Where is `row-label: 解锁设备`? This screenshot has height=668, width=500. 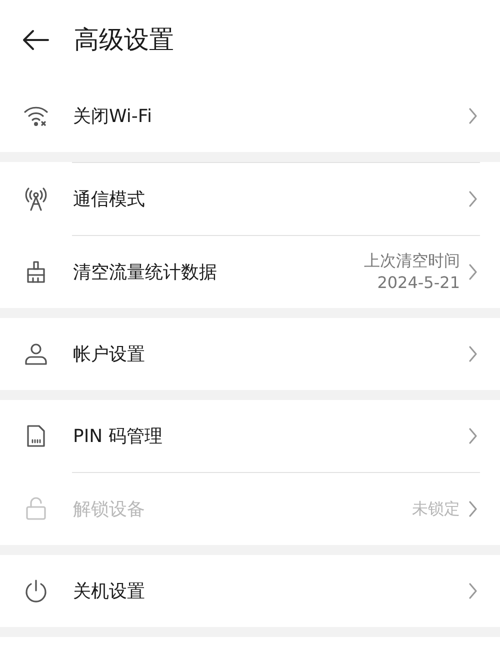 row-label: 解锁设备 is located at coordinates (109, 510).